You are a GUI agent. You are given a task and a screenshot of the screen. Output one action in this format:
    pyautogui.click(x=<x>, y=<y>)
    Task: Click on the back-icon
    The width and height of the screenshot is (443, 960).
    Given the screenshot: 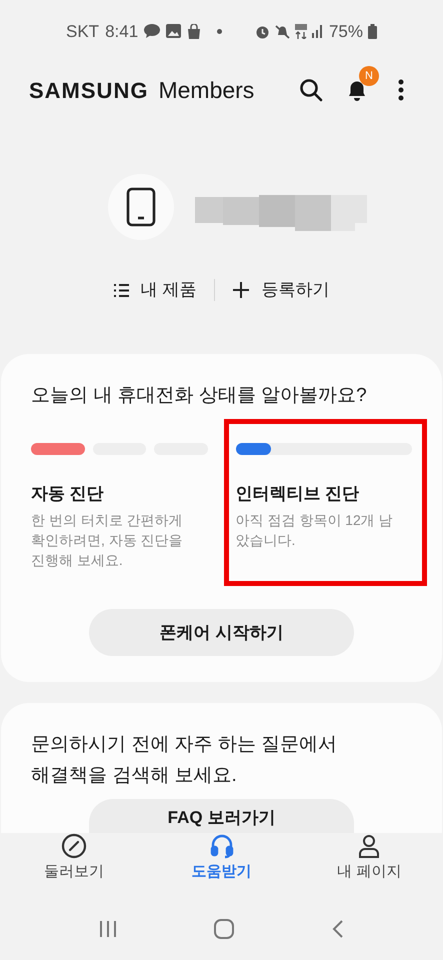 What is the action you would take?
    pyautogui.click(x=338, y=929)
    